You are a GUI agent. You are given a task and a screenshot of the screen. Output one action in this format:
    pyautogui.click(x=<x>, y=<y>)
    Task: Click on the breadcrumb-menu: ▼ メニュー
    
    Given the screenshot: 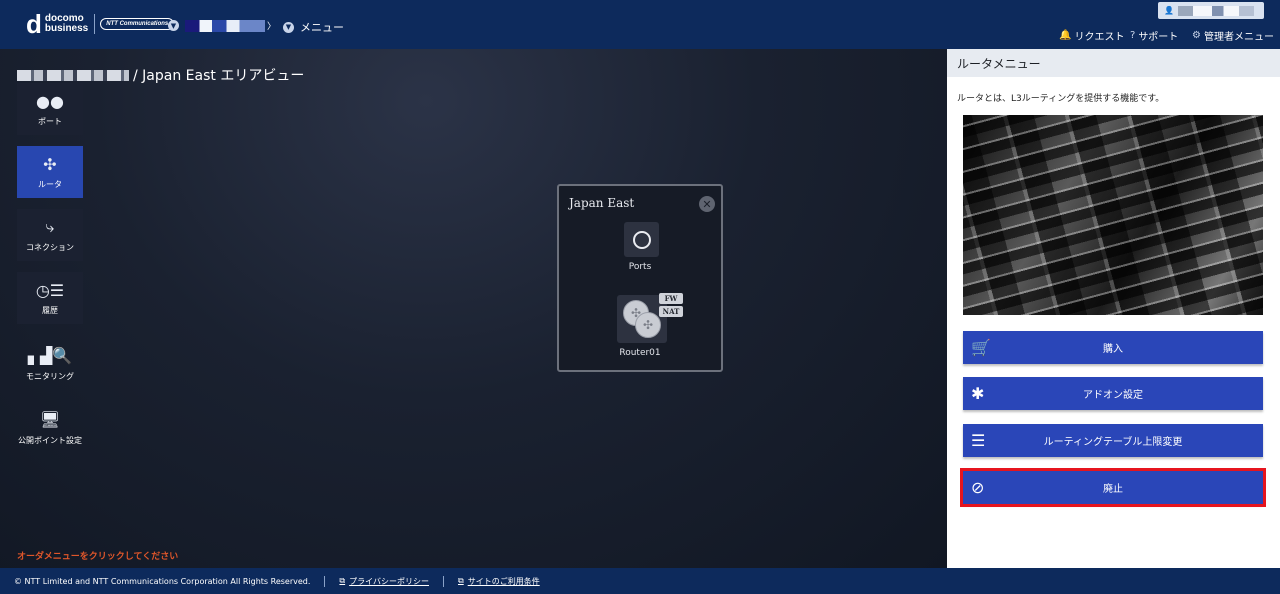 What is the action you would take?
    pyautogui.click(x=313, y=27)
    